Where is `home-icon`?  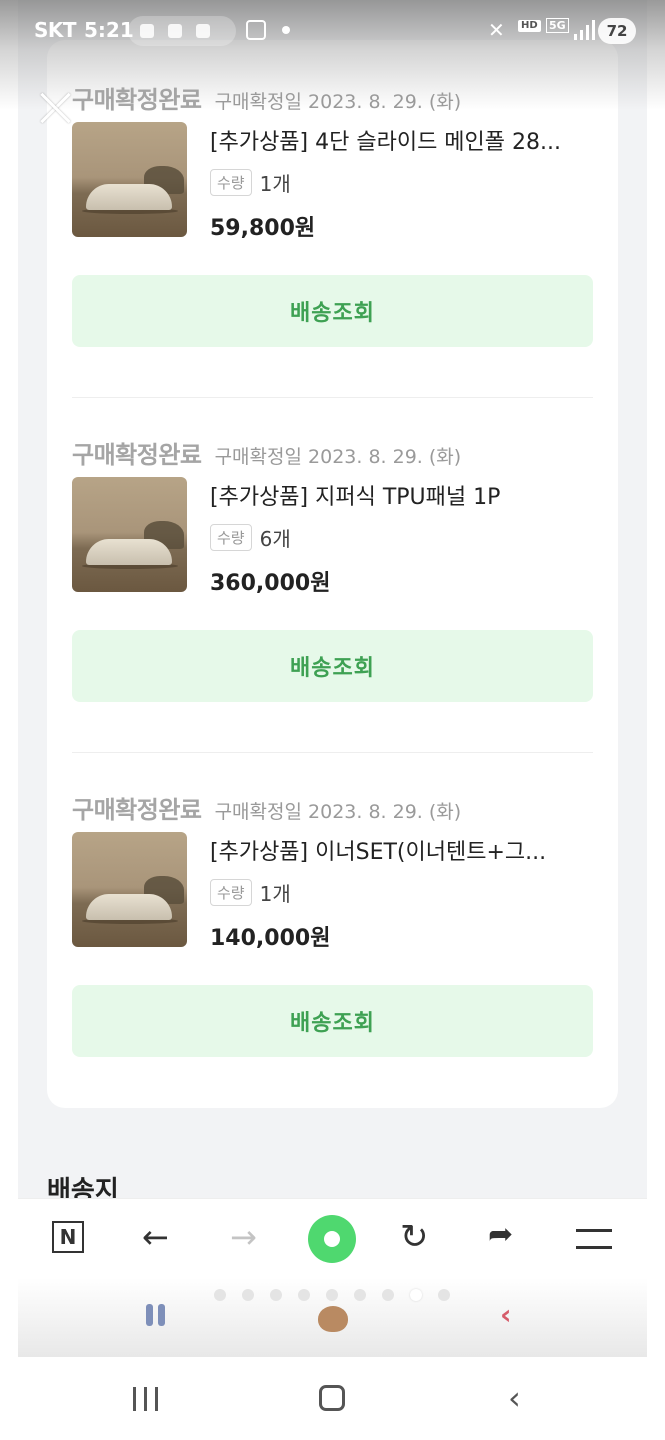 home-icon is located at coordinates (332, 1398).